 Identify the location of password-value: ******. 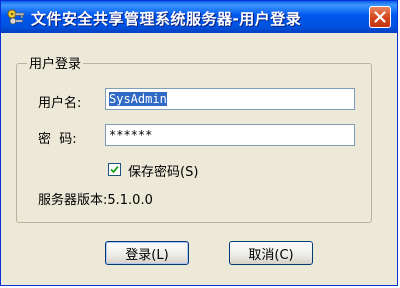
(131, 135).